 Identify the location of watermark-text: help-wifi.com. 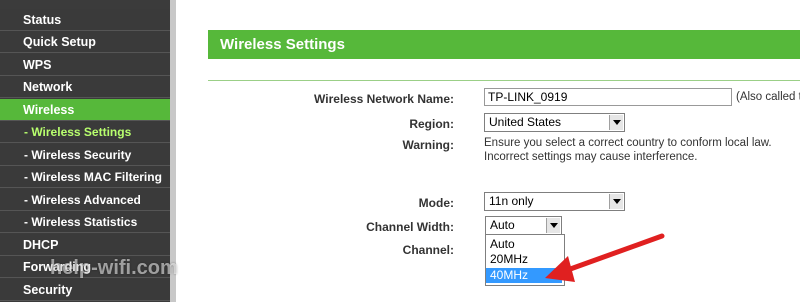
(114, 268).